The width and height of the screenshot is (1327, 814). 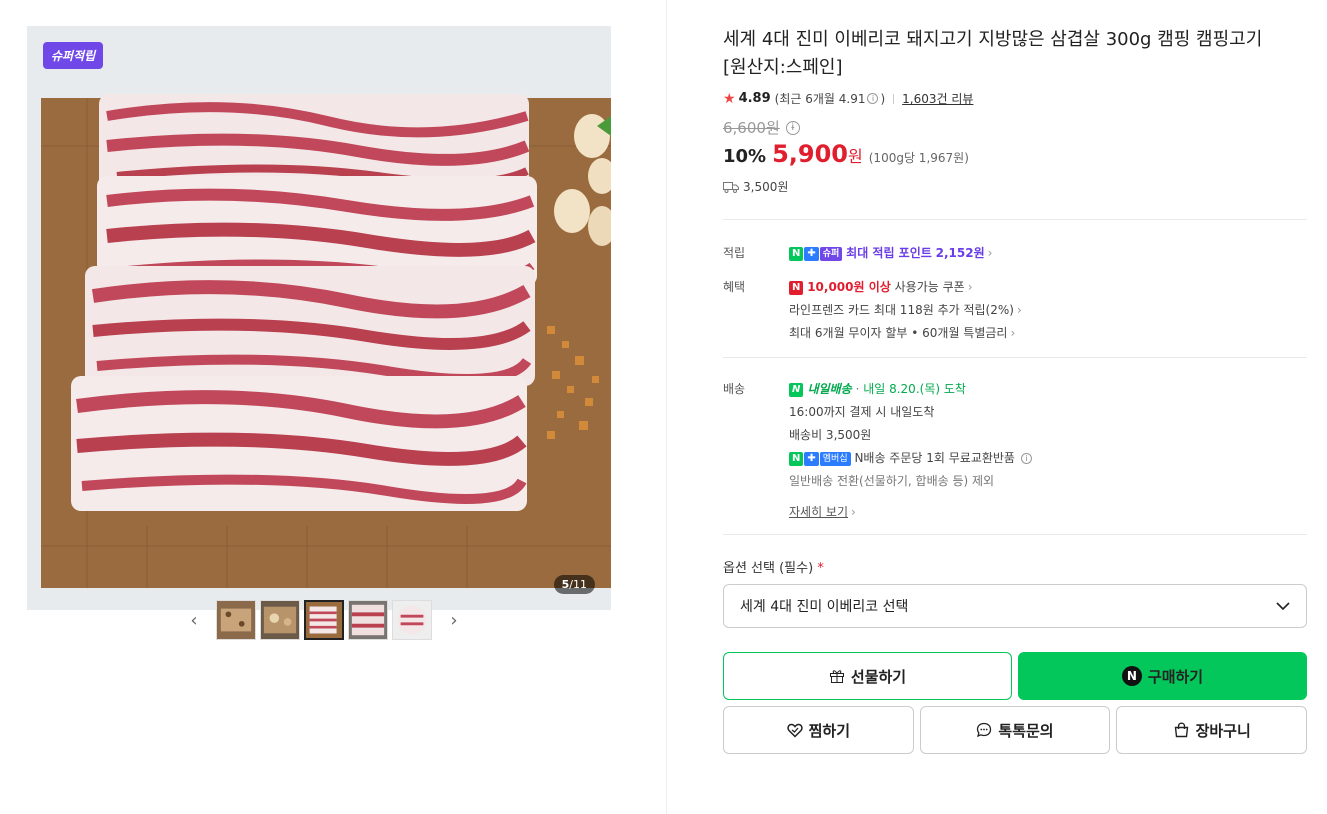 What do you see at coordinates (824, 607) in the screenshot?
I see `option-selected-value: 세계 4대 진미 이베리코 선택` at bounding box center [824, 607].